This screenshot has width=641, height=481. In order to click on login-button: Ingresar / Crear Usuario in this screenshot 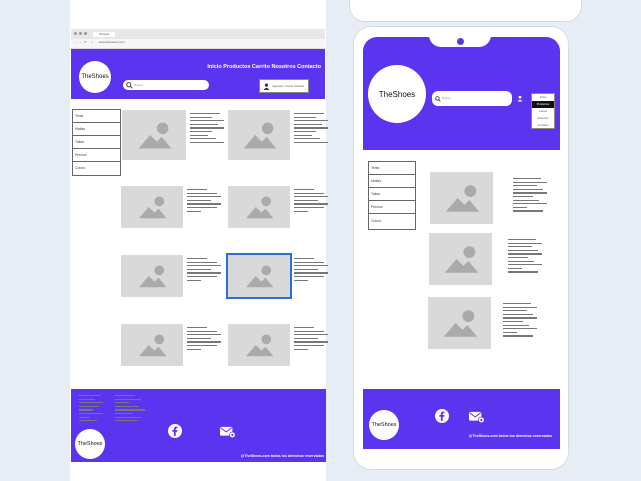, I will do `click(284, 86)`.